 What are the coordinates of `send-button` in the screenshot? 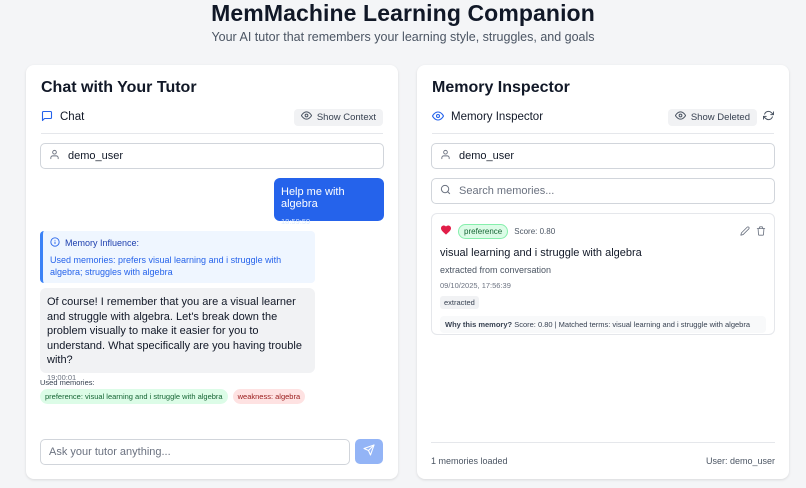 It's located at (369, 451).